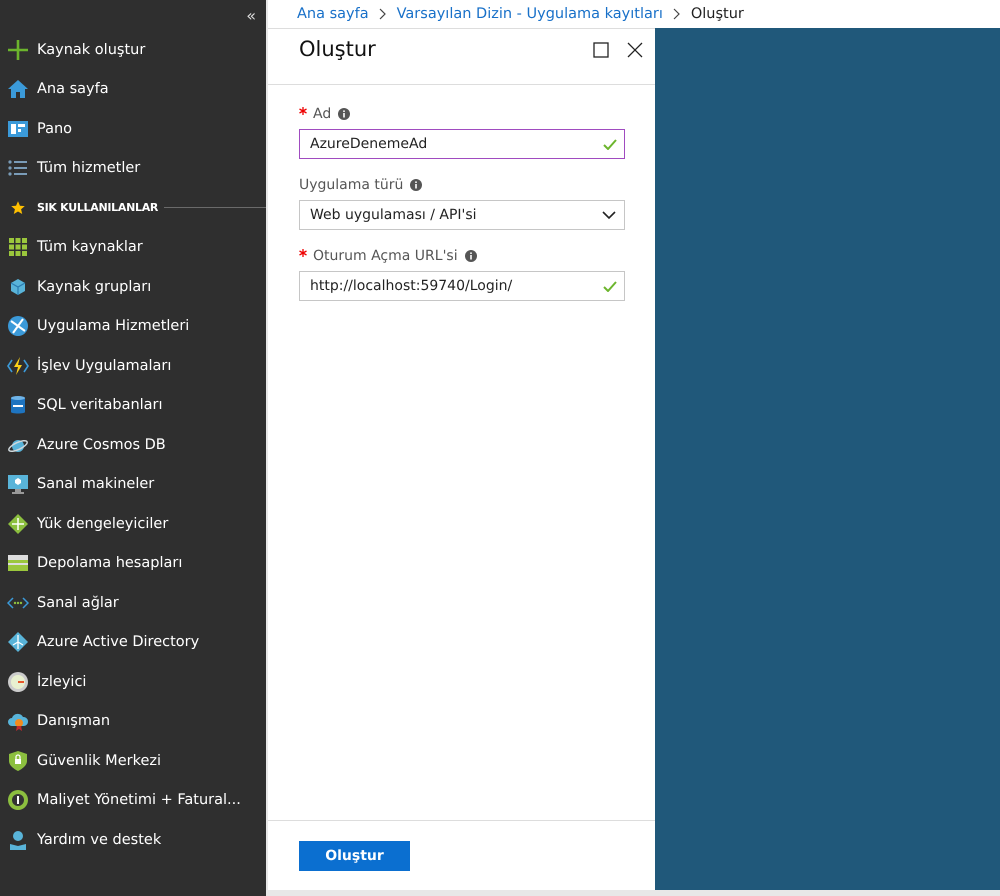 The width and height of the screenshot is (1000, 896). Describe the element at coordinates (133, 128) in the screenshot. I see `sidebar-item: Pano` at that location.